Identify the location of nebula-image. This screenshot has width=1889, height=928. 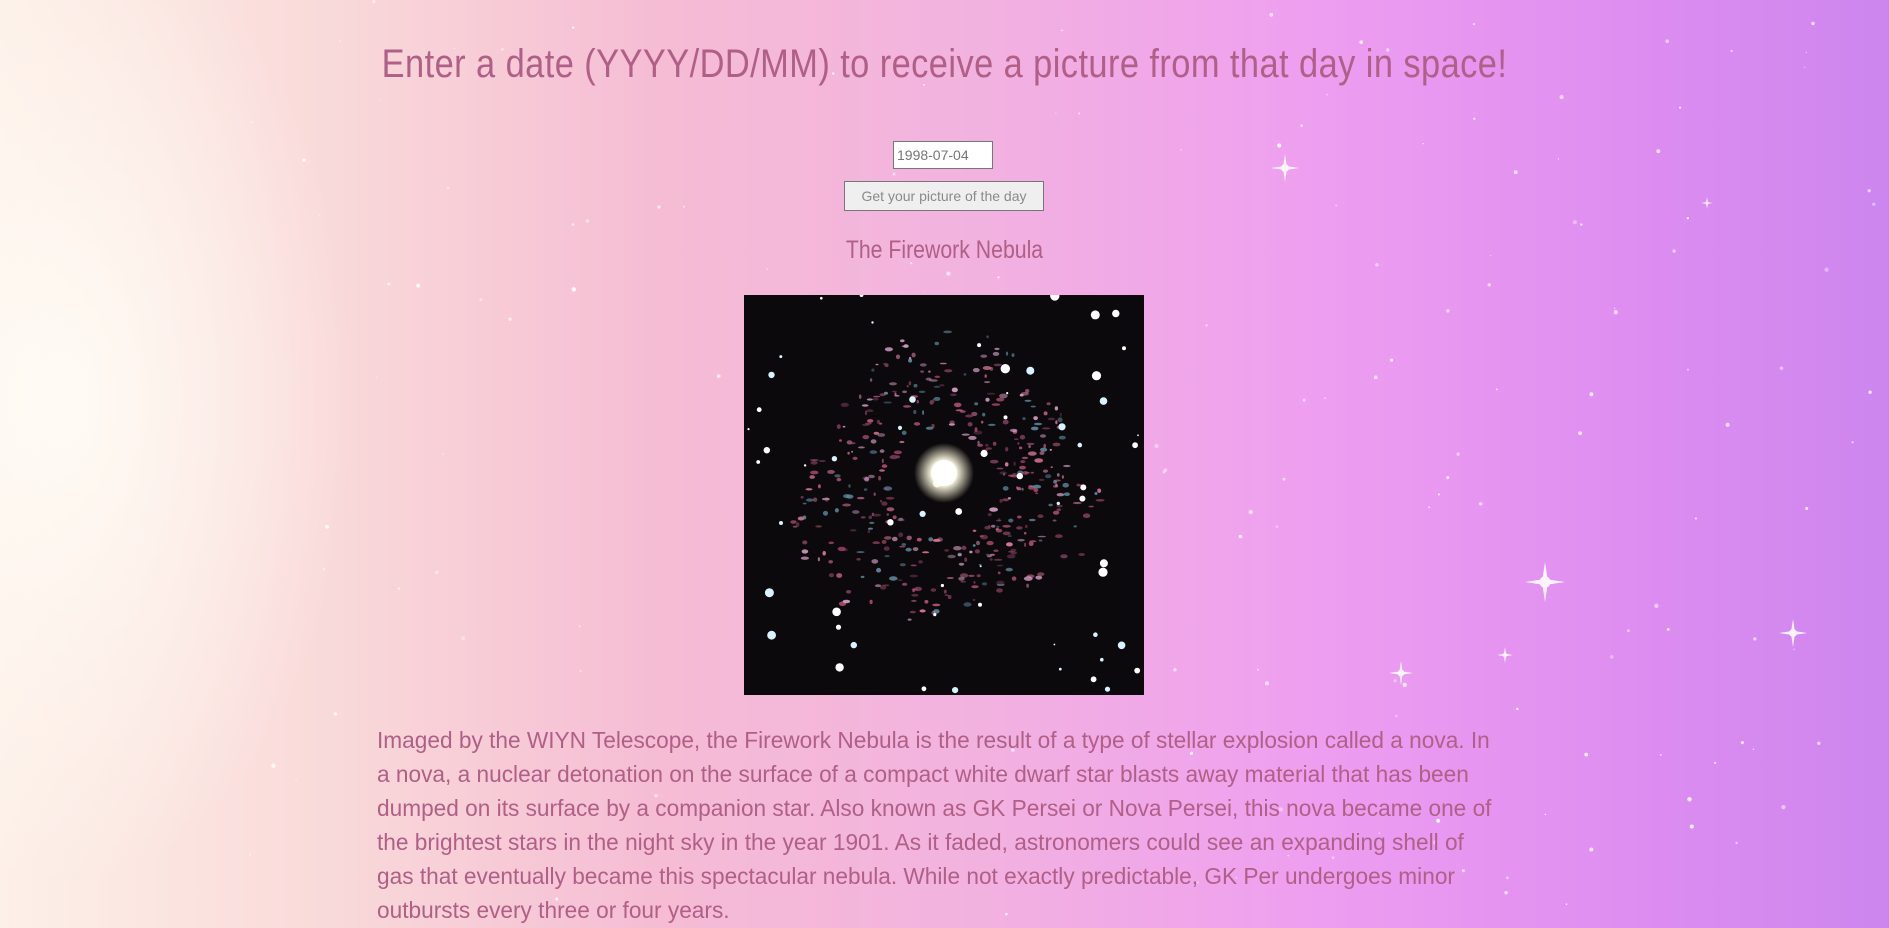
(944, 495).